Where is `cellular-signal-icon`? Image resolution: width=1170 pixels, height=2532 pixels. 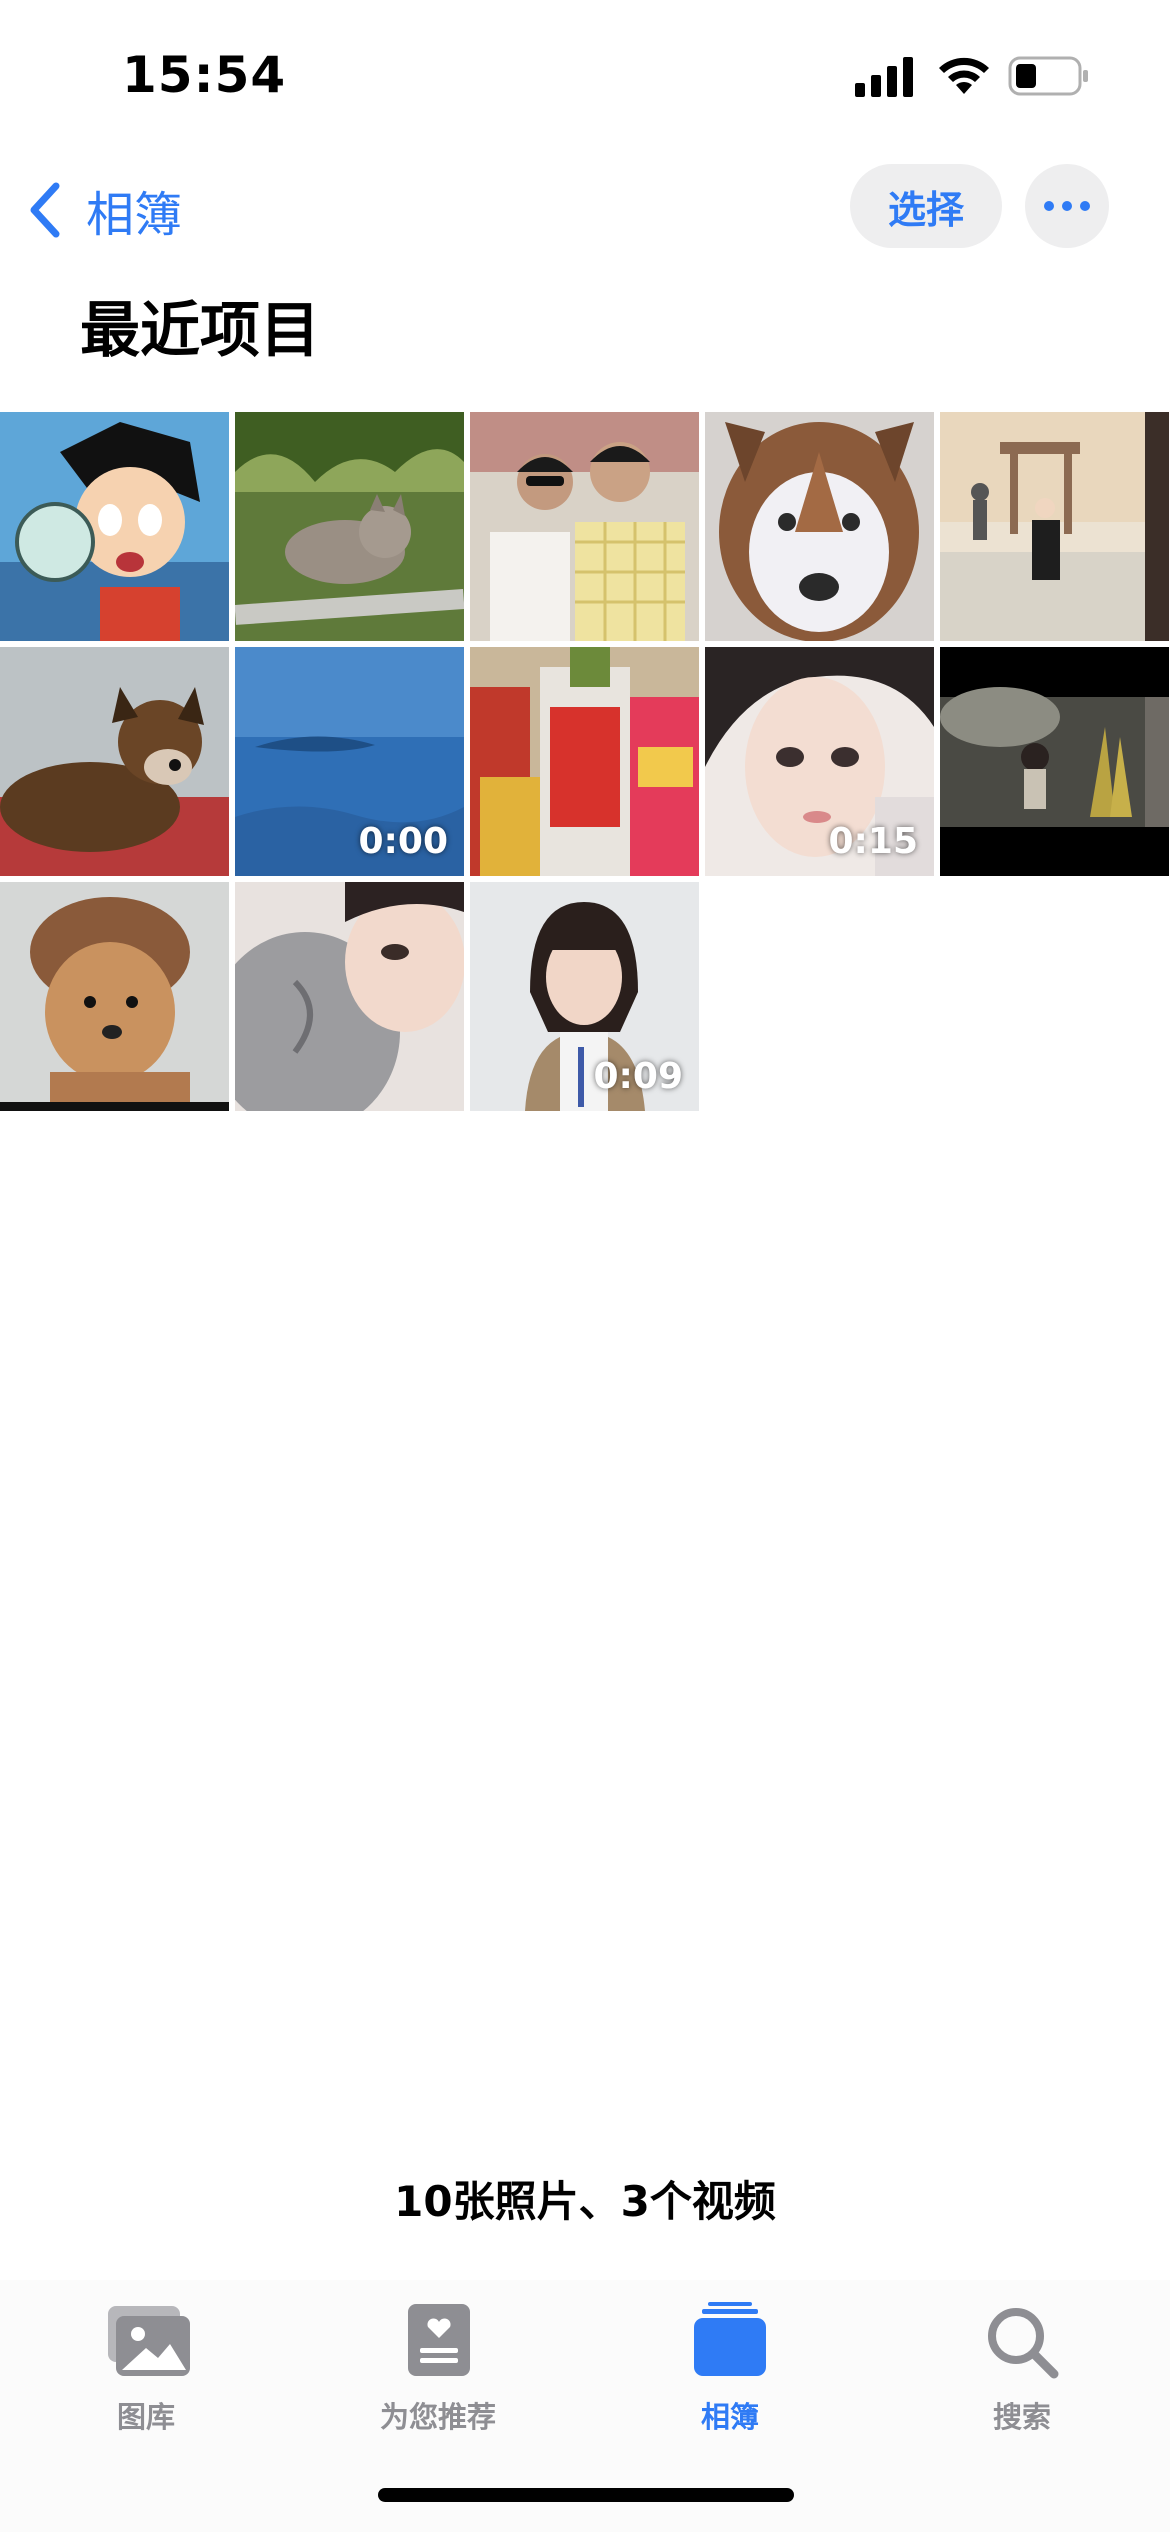
cellular-signal-icon is located at coordinates (884, 77).